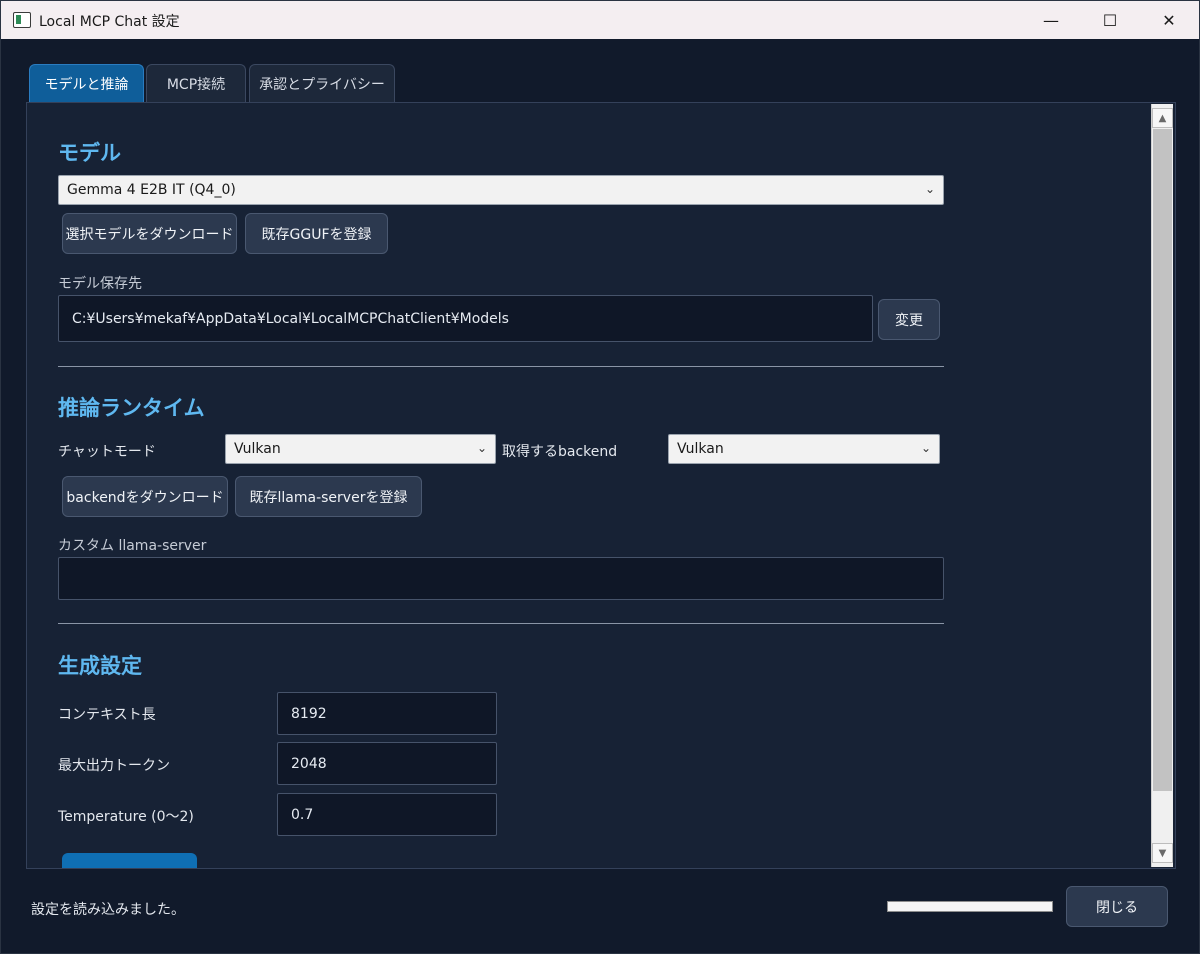 The height and width of the screenshot is (954, 1200). Describe the element at coordinates (600, 20) in the screenshot. I see `title-bar: Local MCP Chat 設定 — ☐ ✕` at that location.